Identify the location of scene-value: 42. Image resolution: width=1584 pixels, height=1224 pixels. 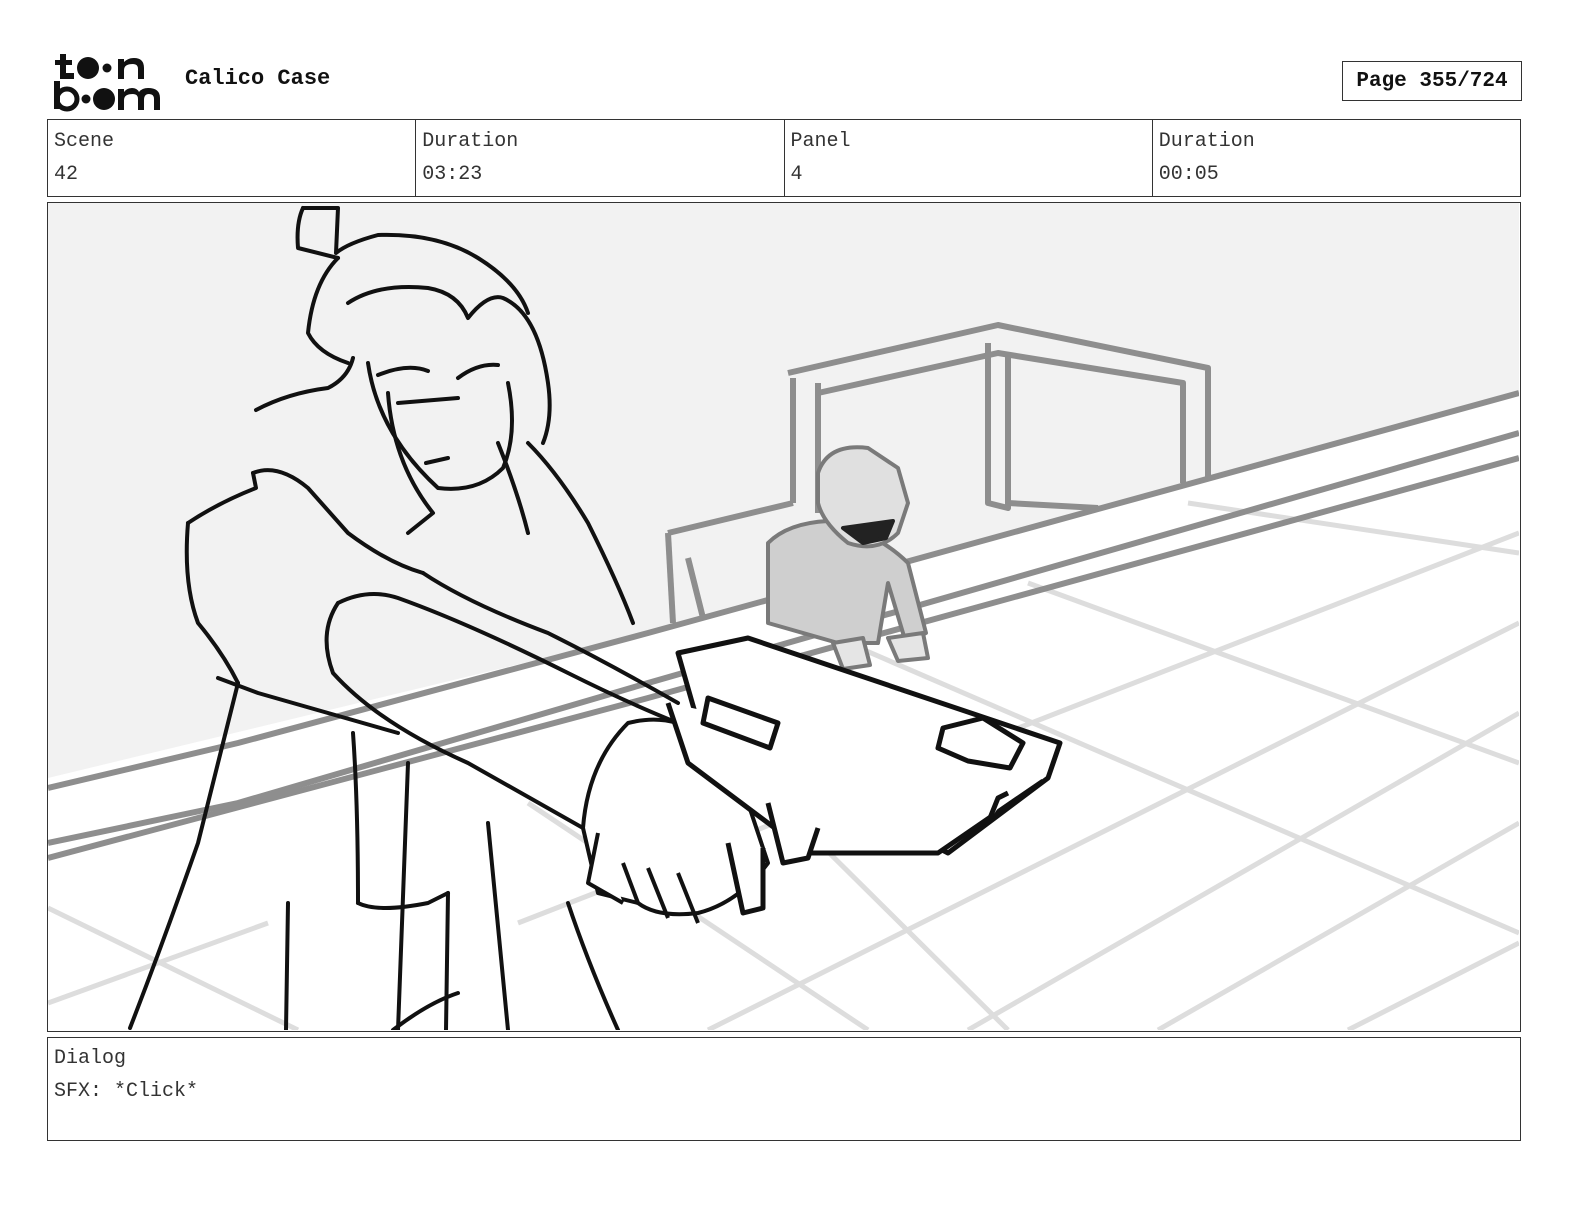
(66, 174).